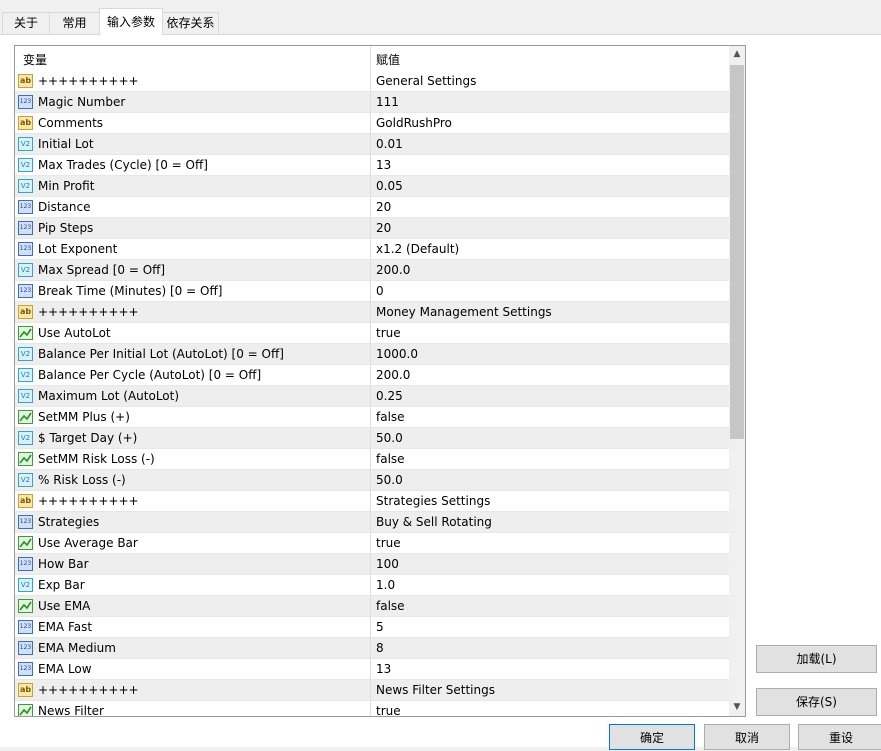 The height and width of the screenshot is (751, 881). What do you see at coordinates (74, 333) in the screenshot?
I see `parameter-name: Use AutoLot` at bounding box center [74, 333].